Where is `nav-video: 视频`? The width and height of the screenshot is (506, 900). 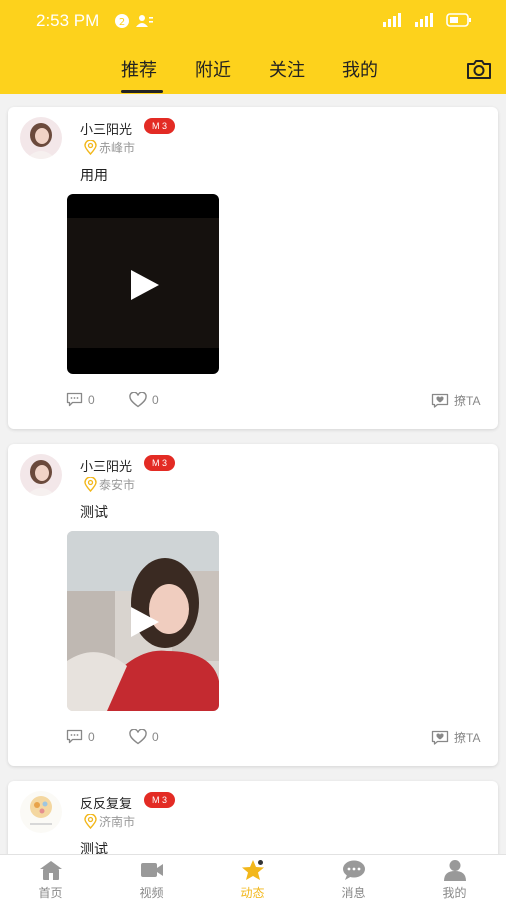 nav-video: 视频 is located at coordinates (151, 877).